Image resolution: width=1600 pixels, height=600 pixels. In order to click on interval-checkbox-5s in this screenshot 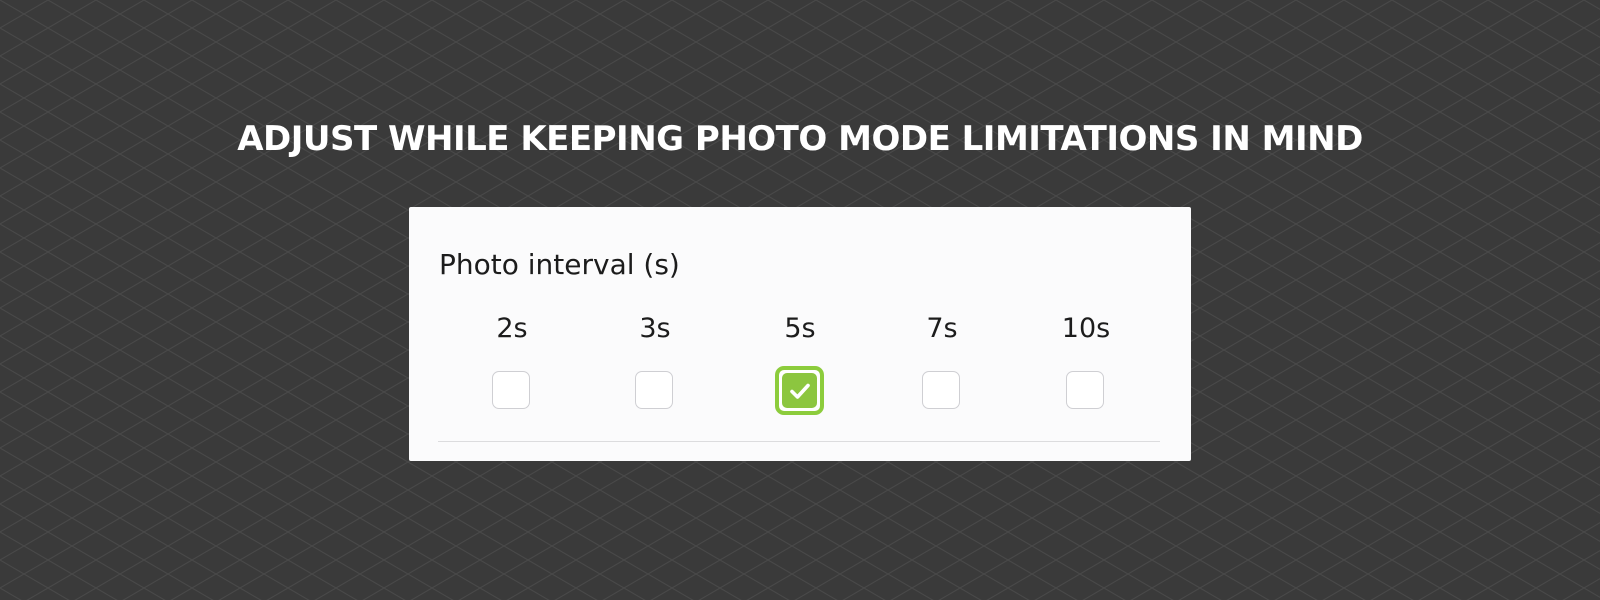, I will do `click(799, 390)`.